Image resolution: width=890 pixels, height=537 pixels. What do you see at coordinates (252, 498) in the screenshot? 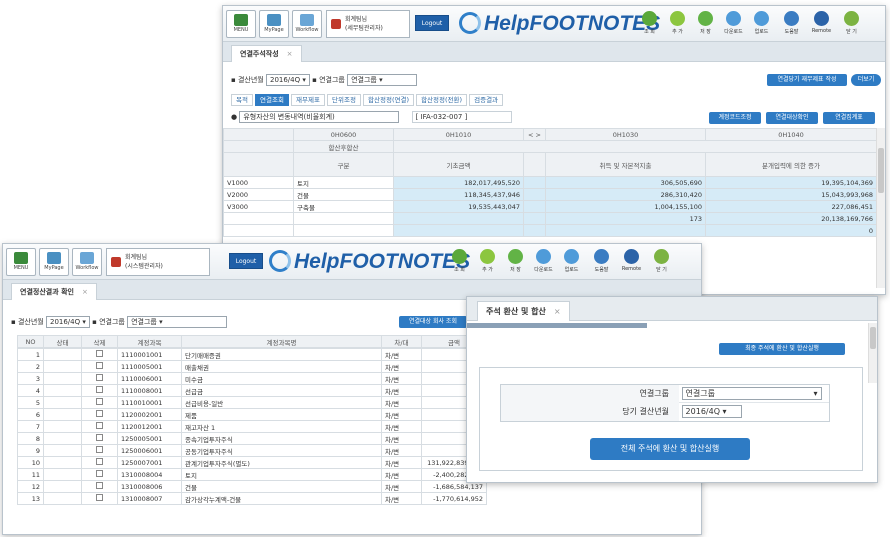
I see `table-row: 13 1310008007 감가상각누계액-건물 차/변 -1,770,614,952` at bounding box center [252, 498].